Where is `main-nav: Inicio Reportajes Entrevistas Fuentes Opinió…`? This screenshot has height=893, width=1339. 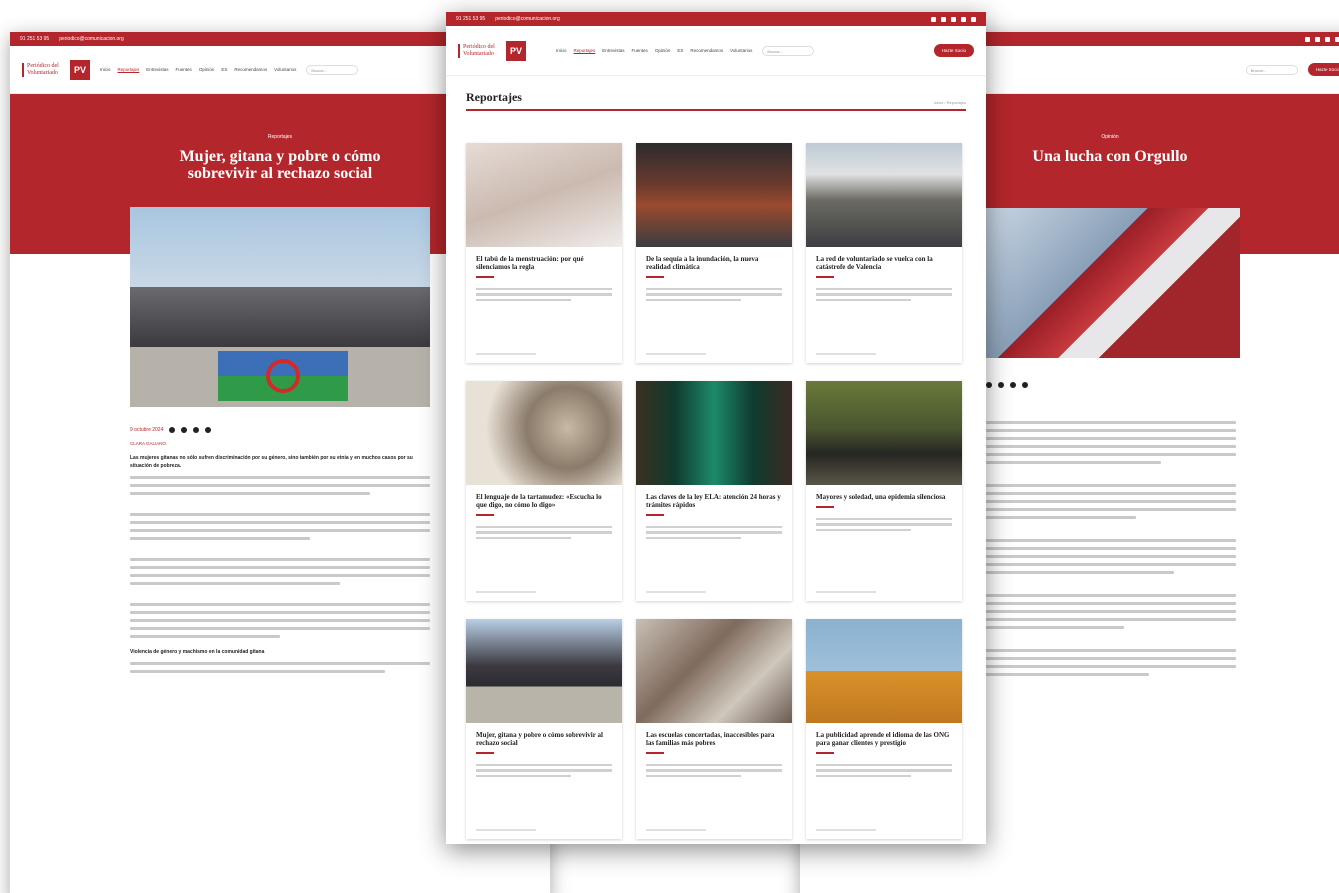 main-nav: Inicio Reportajes Entrevistas Fuentes Opinió… is located at coordinates (654, 50).